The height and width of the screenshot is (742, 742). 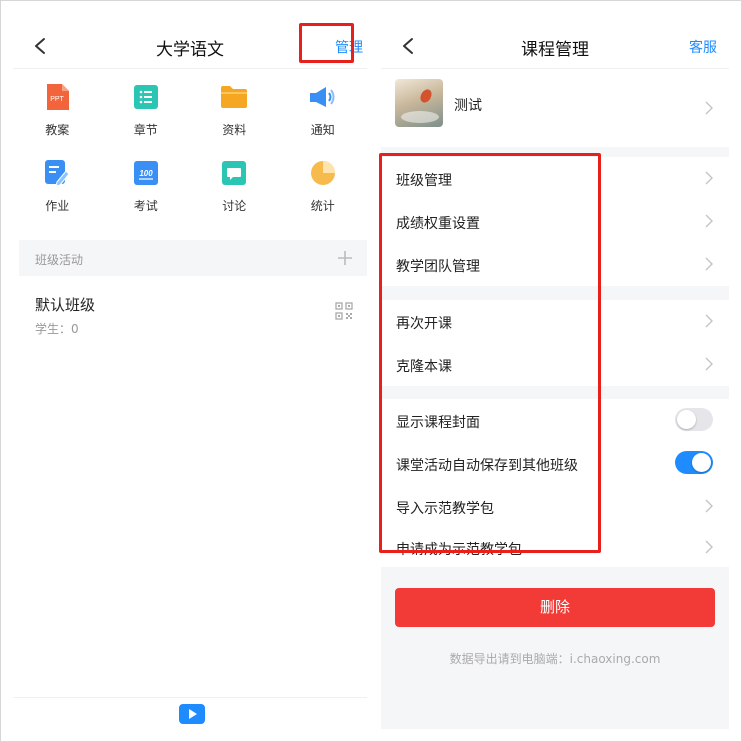 What do you see at coordinates (424, 367) in the screenshot?
I see `row-label: 克隆本课` at bounding box center [424, 367].